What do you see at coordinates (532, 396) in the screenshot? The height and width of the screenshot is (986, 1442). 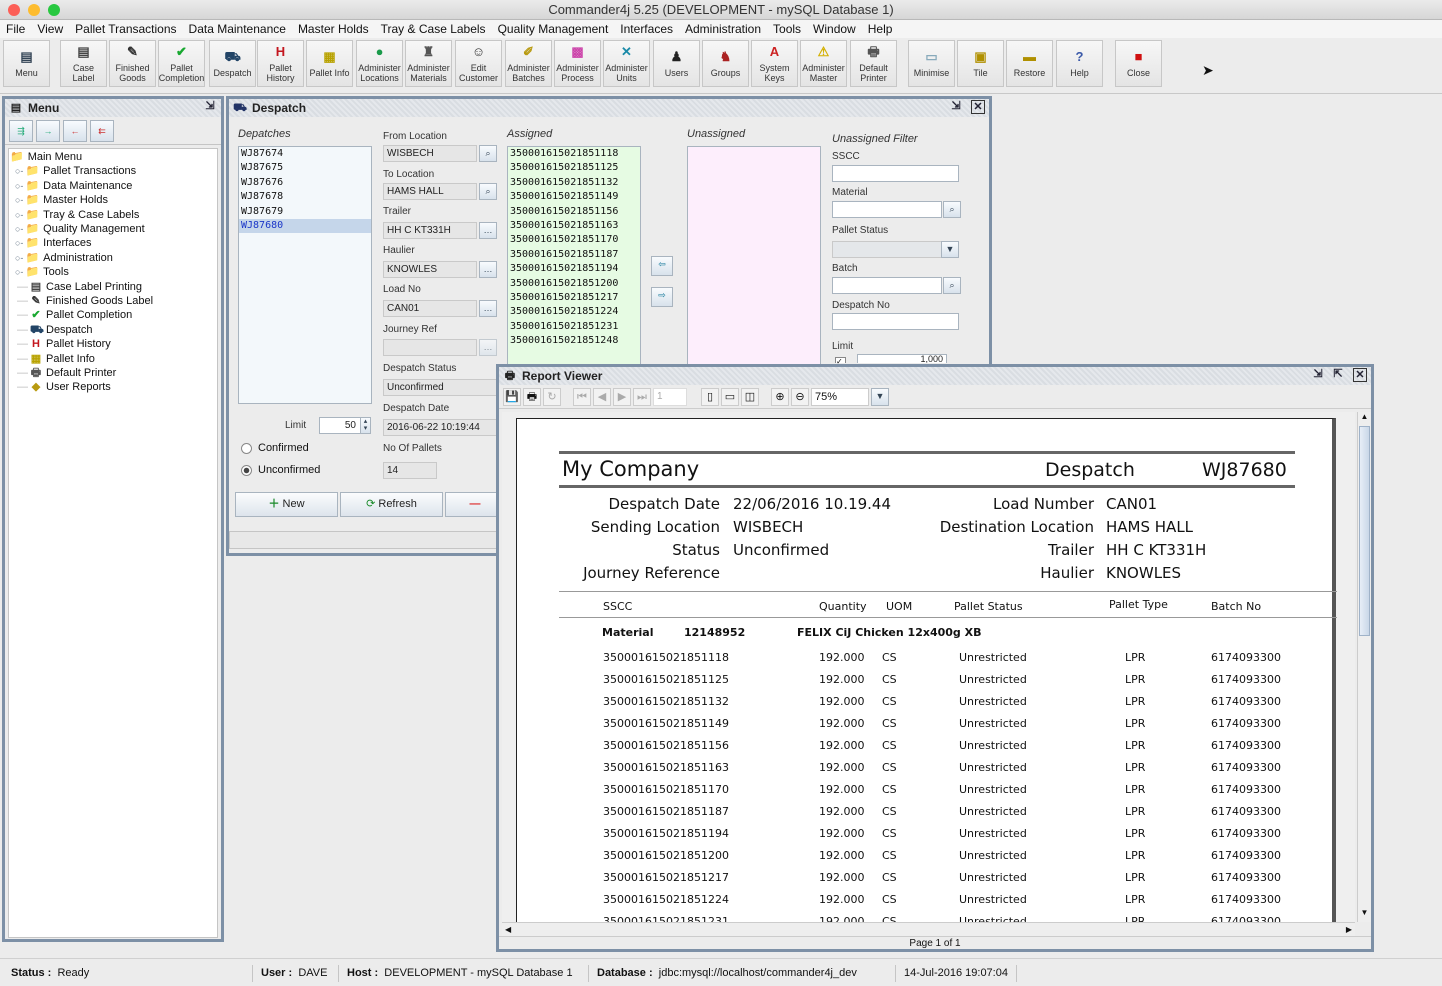 I see `print-icon: 🖶` at bounding box center [532, 396].